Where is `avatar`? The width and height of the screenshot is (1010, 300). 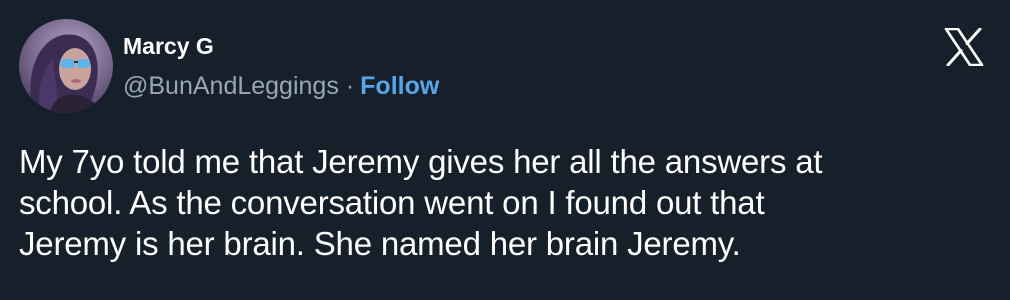
avatar is located at coordinates (66, 66).